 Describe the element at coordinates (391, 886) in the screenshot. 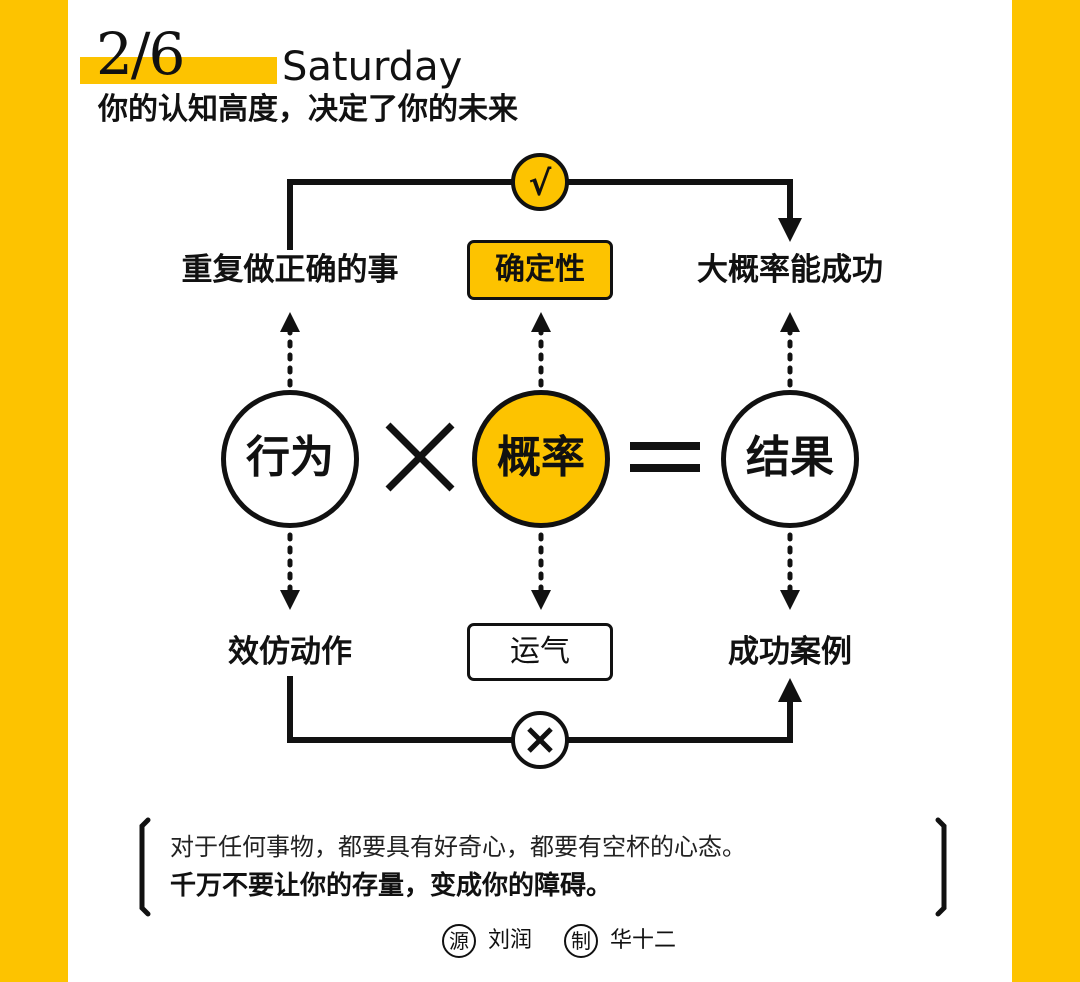

I see `quote-line-2: 千万不要让你的存量，变成你的障碍。` at that location.